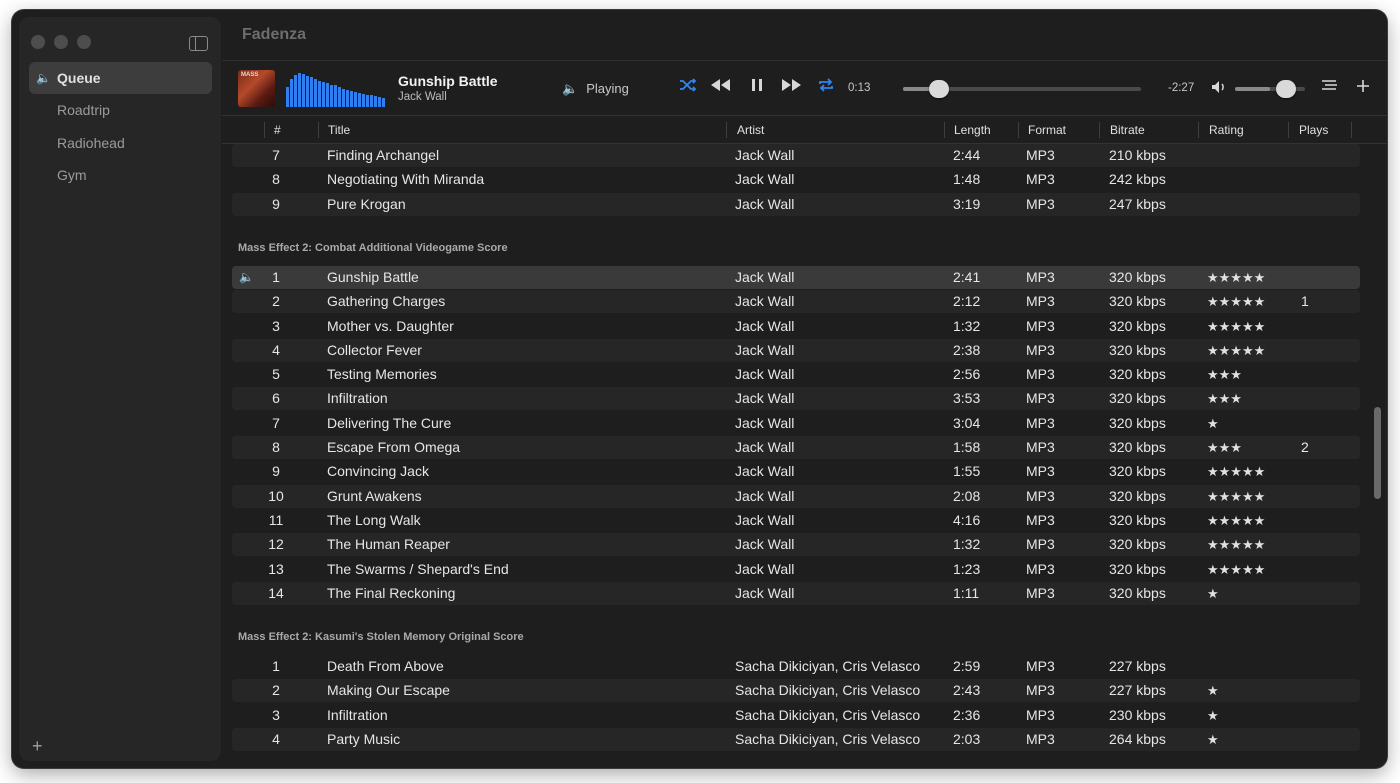 This screenshot has width=1400, height=783. What do you see at coordinates (1313, 130) in the screenshot?
I see `column-plays: Plays` at bounding box center [1313, 130].